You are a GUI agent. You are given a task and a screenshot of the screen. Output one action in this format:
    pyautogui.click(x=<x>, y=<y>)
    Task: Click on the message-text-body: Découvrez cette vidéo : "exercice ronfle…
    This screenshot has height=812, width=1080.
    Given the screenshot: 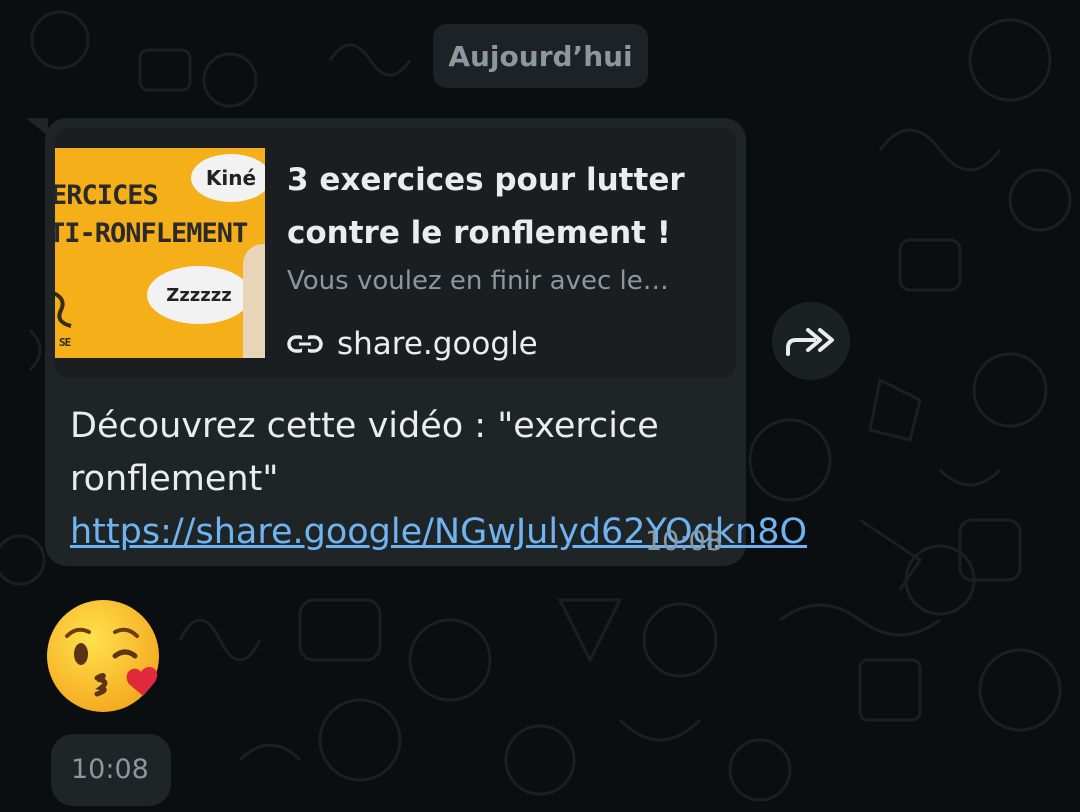 What is the action you would take?
    pyautogui.click(x=364, y=452)
    